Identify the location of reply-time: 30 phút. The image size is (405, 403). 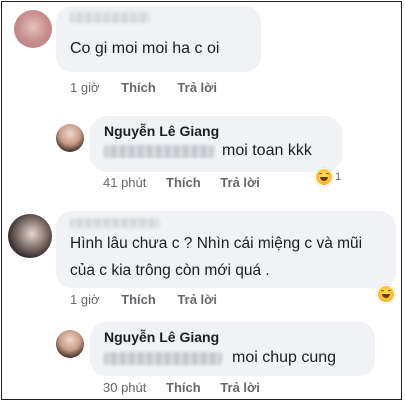
(125, 387).